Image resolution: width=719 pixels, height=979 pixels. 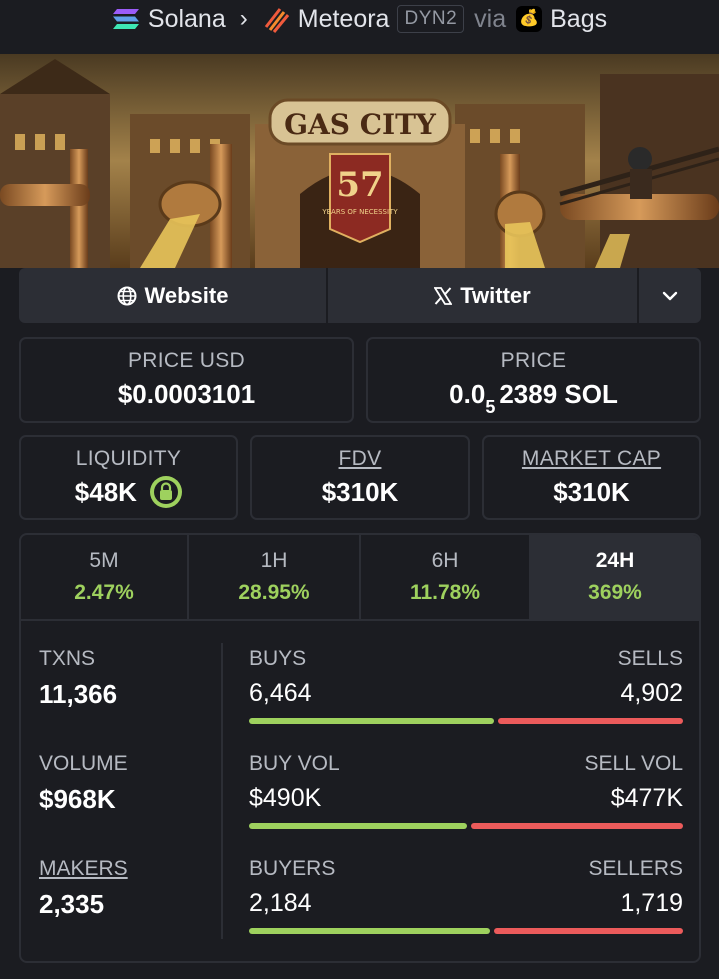 What do you see at coordinates (591, 459) in the screenshot?
I see `market-cap-label: MARKET CAP` at bounding box center [591, 459].